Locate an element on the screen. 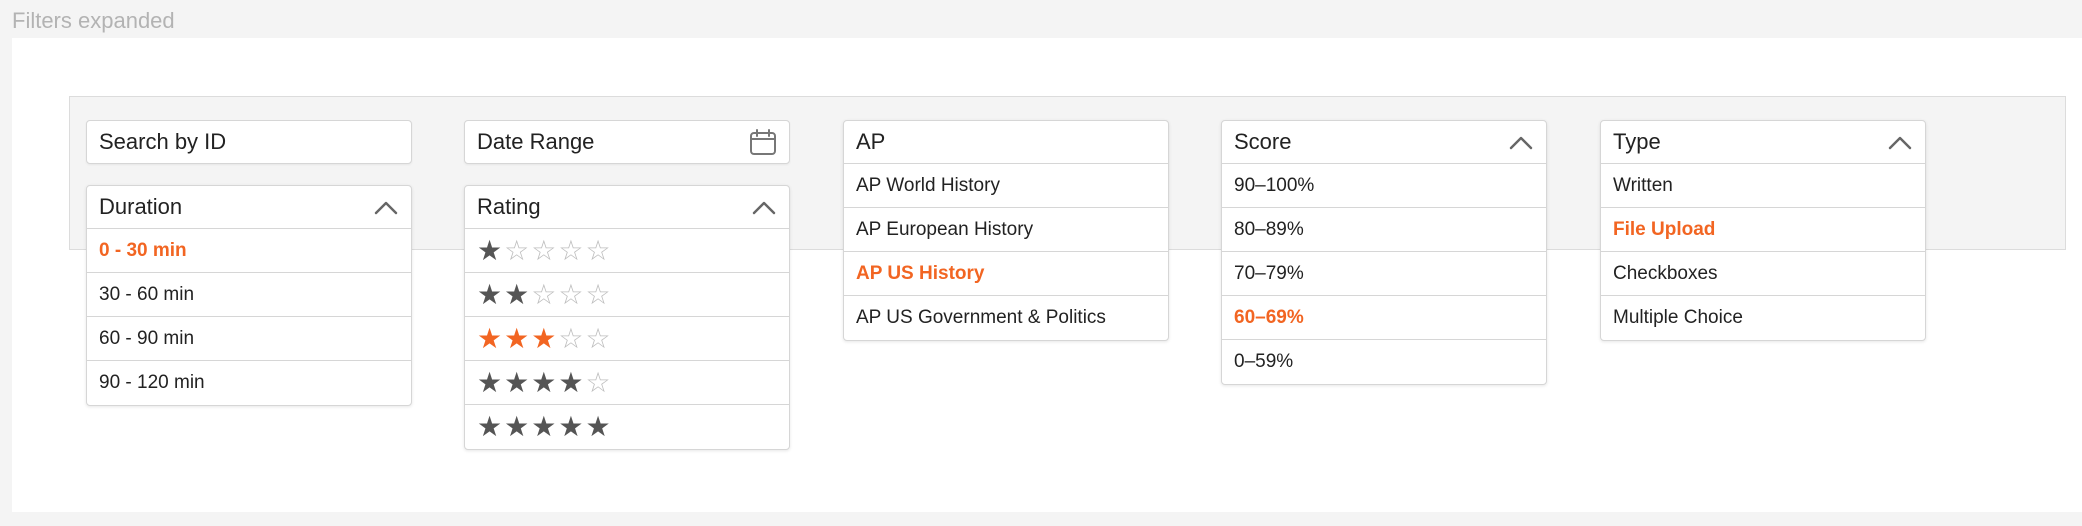 Image resolution: width=2082 pixels, height=526 pixels. ap-option: AP European History is located at coordinates (1006, 230).